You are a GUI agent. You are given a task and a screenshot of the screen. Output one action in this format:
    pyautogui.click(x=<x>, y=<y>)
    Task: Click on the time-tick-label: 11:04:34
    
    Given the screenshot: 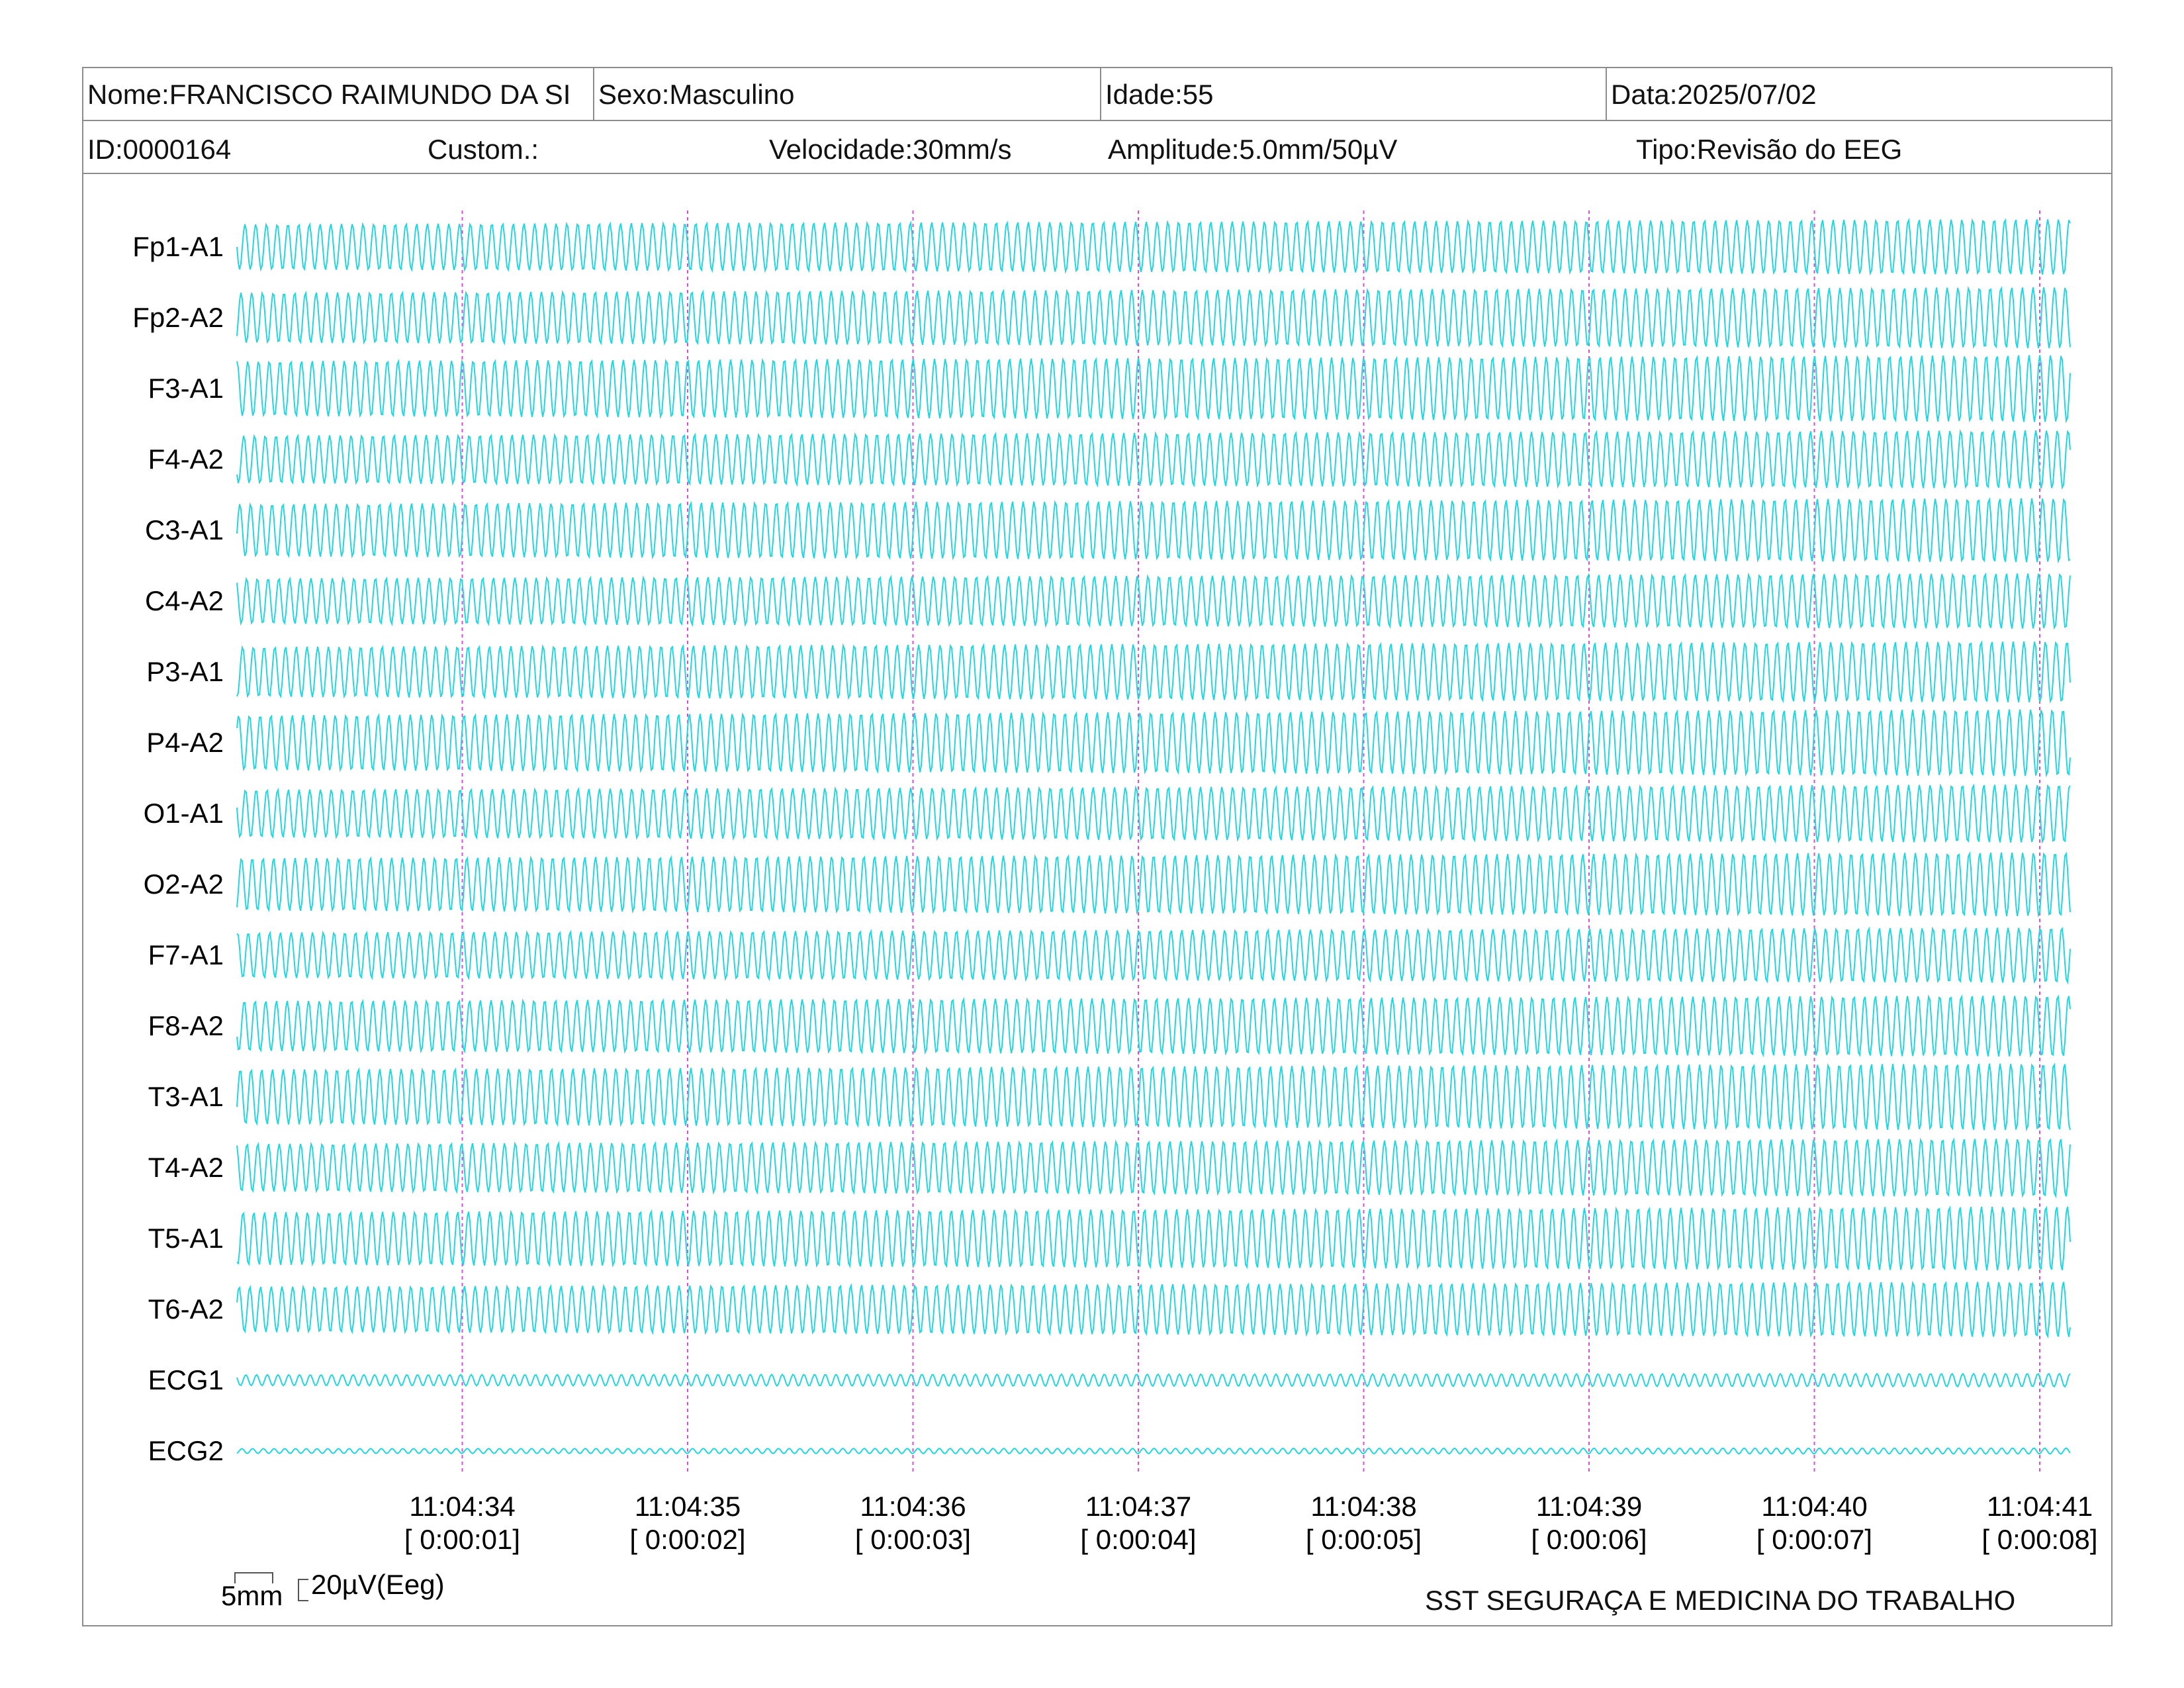 What is the action you would take?
    pyautogui.click(x=462, y=1506)
    